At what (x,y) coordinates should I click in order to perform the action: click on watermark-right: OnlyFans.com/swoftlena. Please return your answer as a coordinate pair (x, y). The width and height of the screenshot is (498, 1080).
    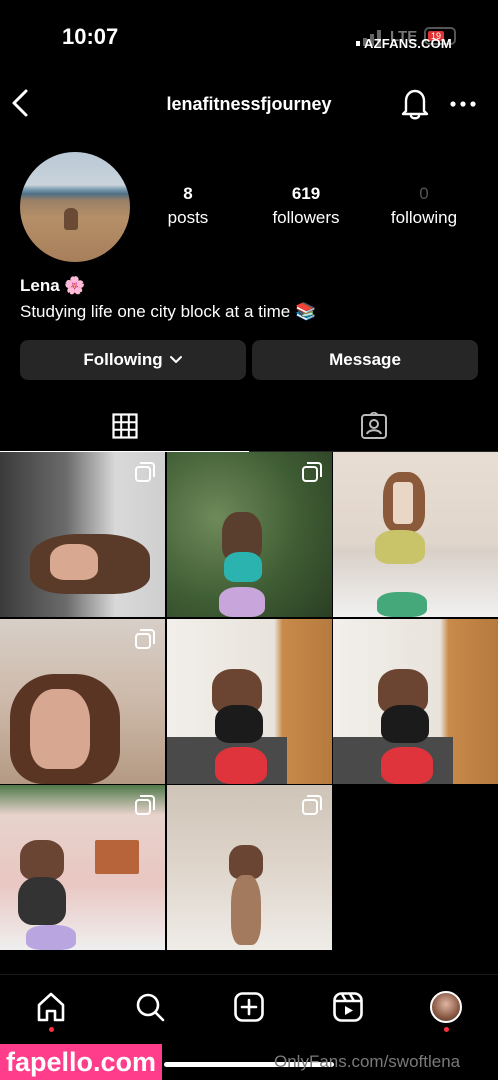
    Looking at the image, I should click on (367, 1061).